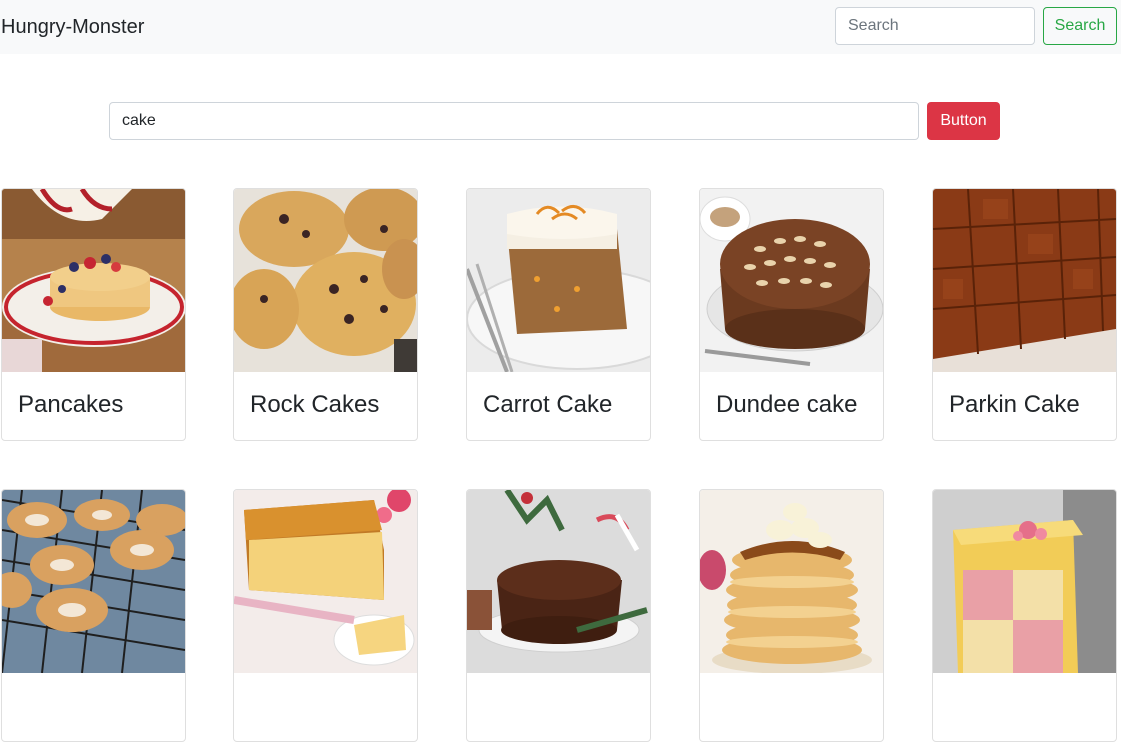 The image size is (1121, 742). I want to click on meal-card: Parkin Cake, so click(1024, 314).